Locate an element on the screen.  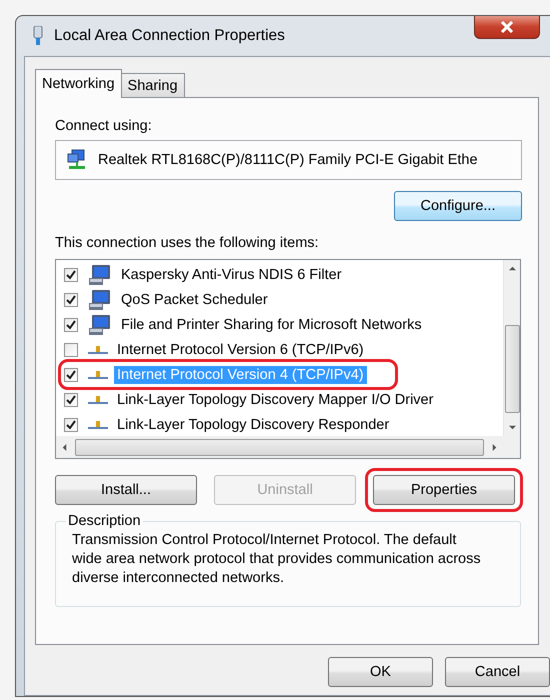
tab: Networking is located at coordinates (78, 83).